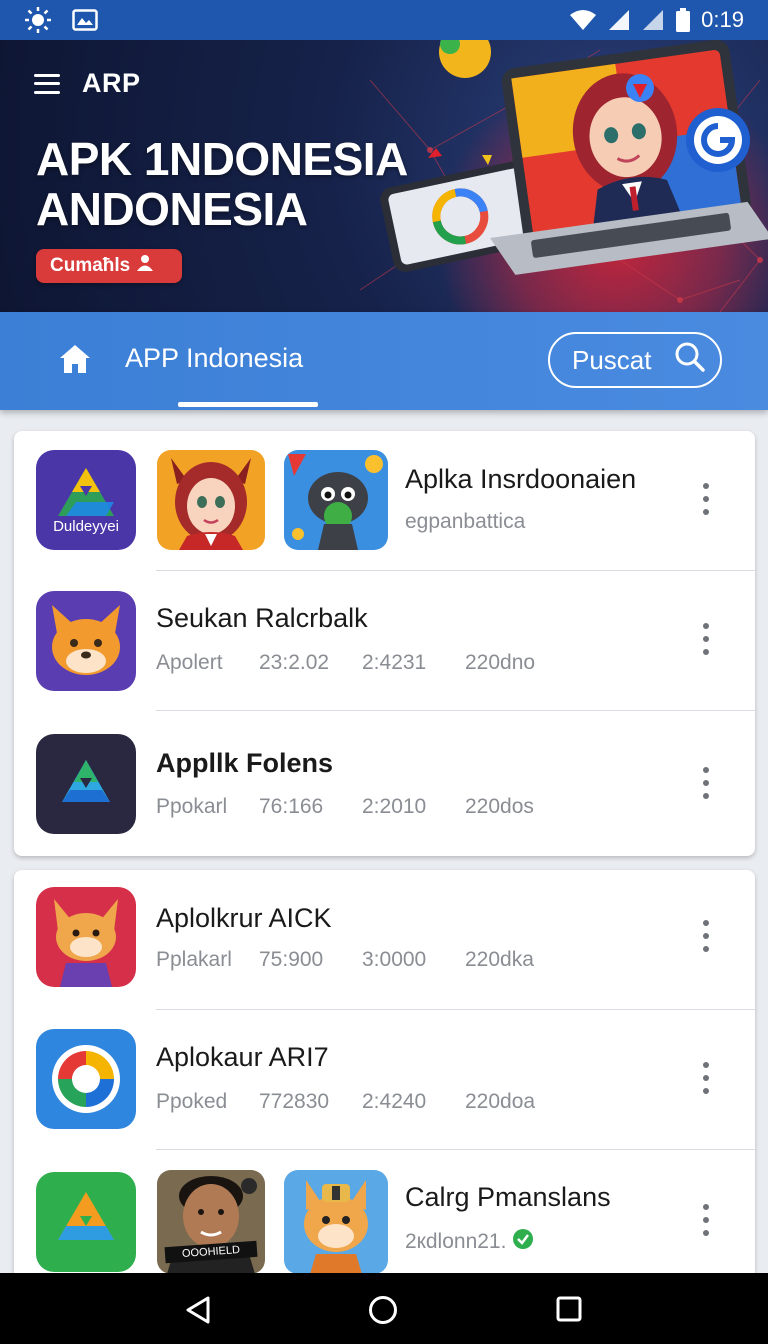 This screenshot has height=1344, width=768. Describe the element at coordinates (394, 662) in the screenshot. I see `app-meta-value: 2:4231` at that location.